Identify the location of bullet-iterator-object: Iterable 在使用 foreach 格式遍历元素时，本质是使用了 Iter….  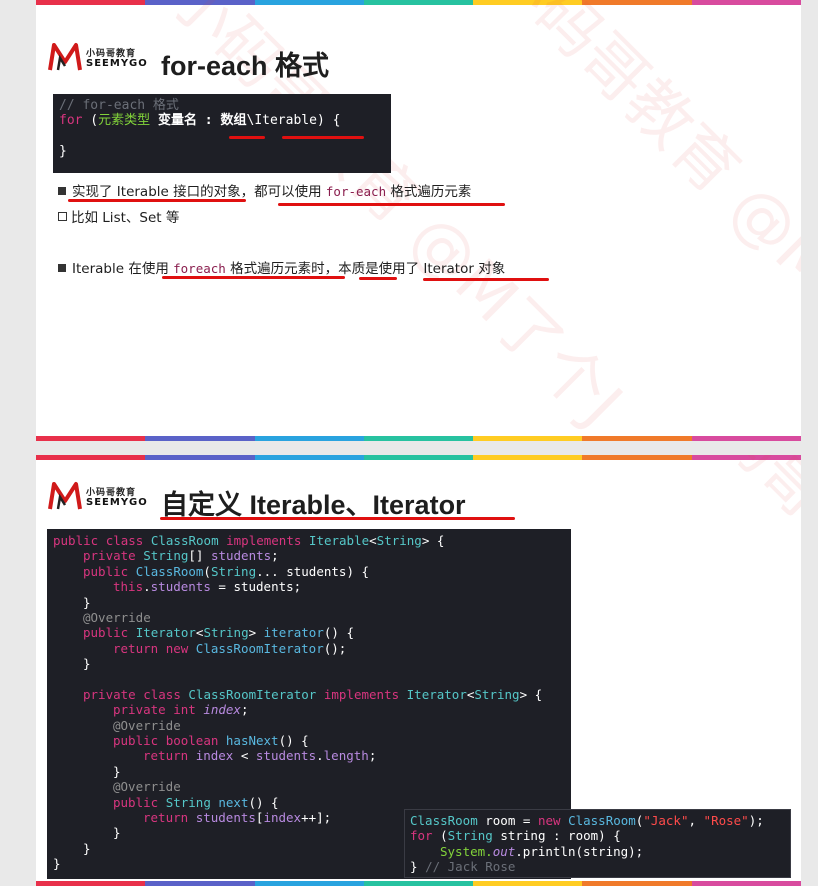
(281, 267).